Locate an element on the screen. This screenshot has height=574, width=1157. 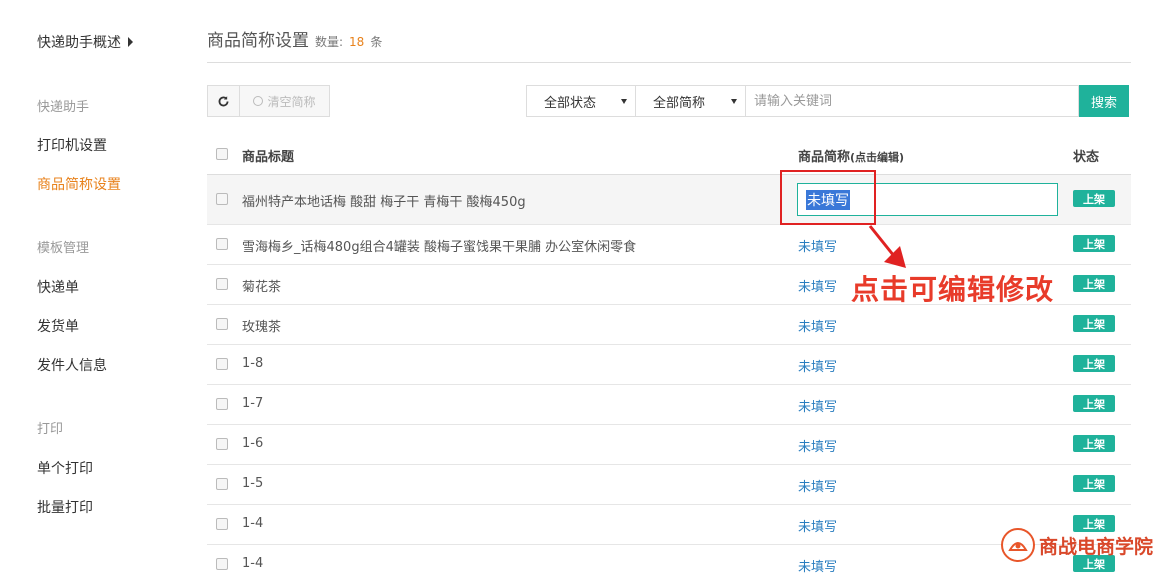
sidebar-item-printer-settings: 打印机设置 is located at coordinates (72, 145).